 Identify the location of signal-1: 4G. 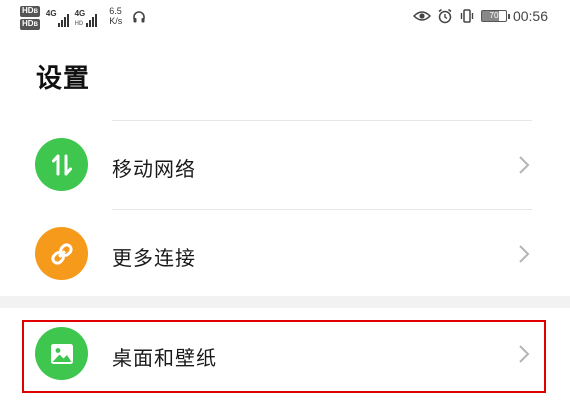
(57, 18).